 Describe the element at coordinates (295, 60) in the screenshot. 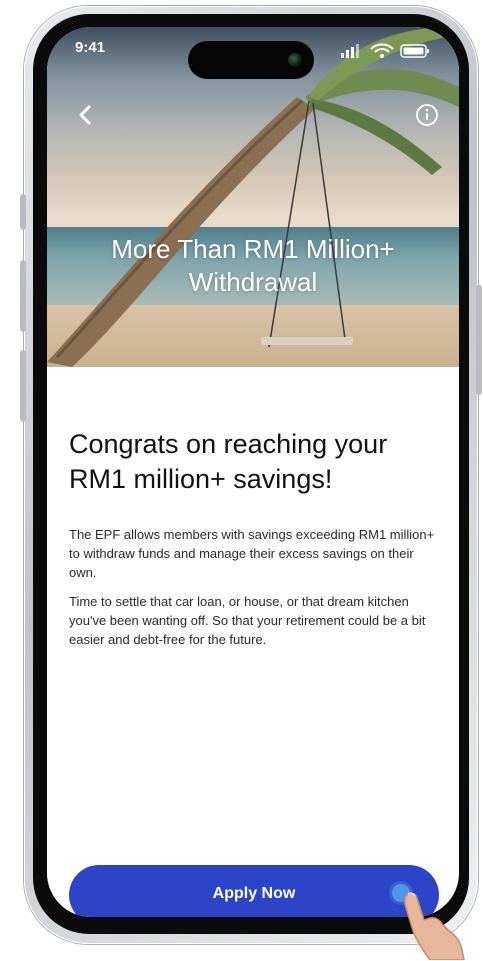

I see `front-camera` at that location.